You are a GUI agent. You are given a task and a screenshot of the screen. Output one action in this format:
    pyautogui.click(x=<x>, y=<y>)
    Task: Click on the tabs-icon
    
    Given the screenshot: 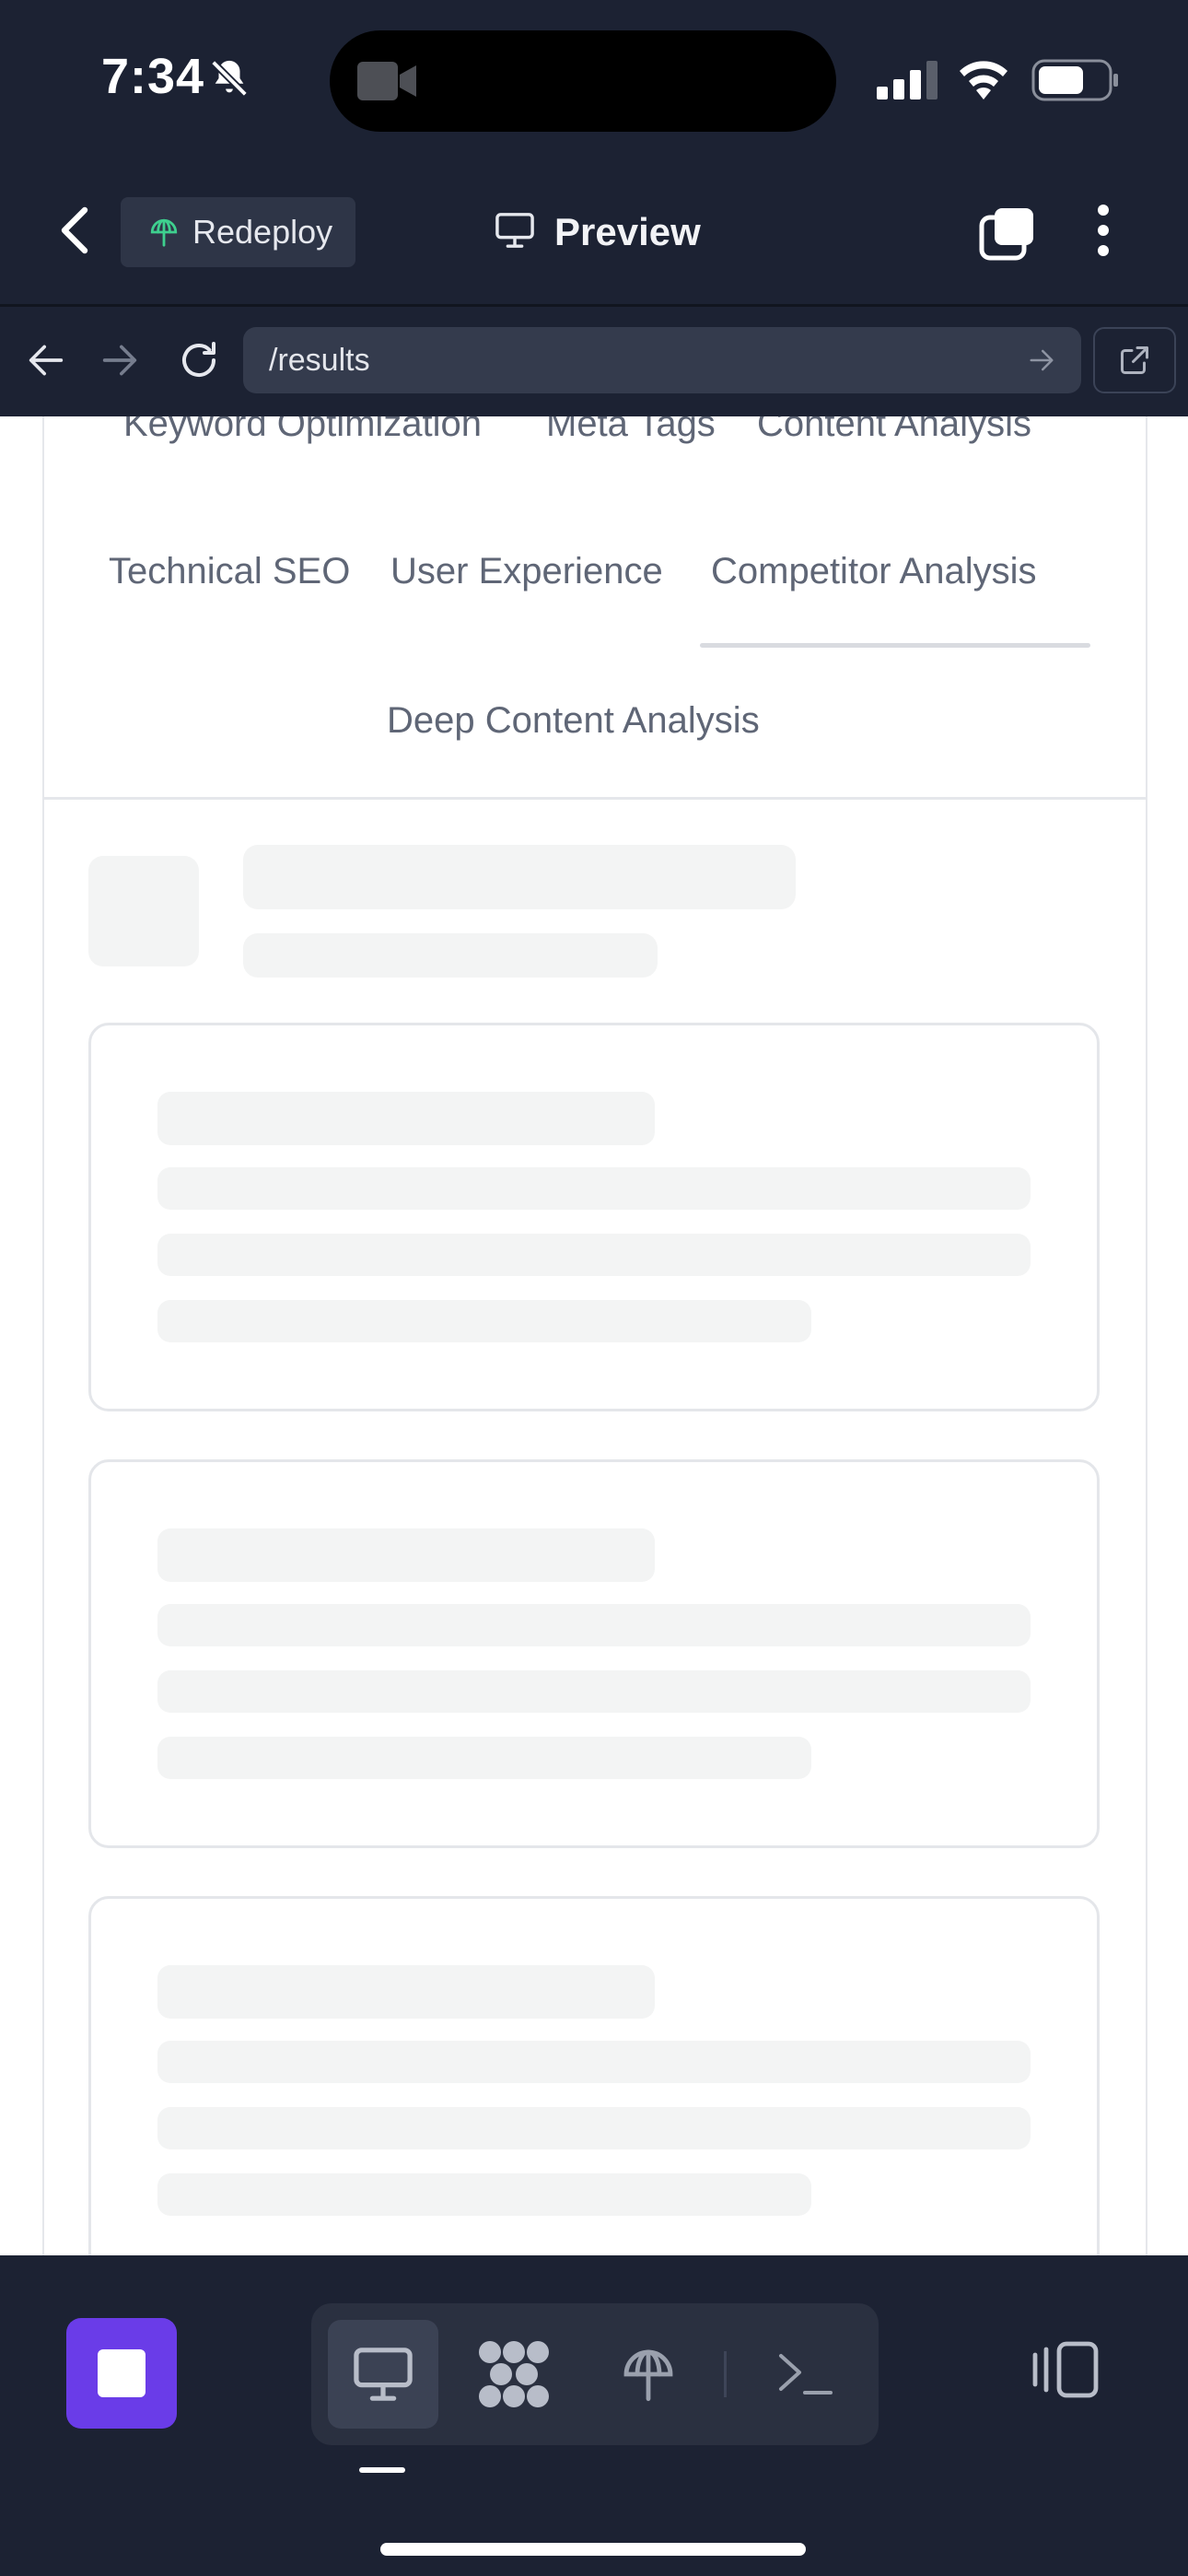 What is the action you would take?
    pyautogui.click(x=1006, y=234)
    